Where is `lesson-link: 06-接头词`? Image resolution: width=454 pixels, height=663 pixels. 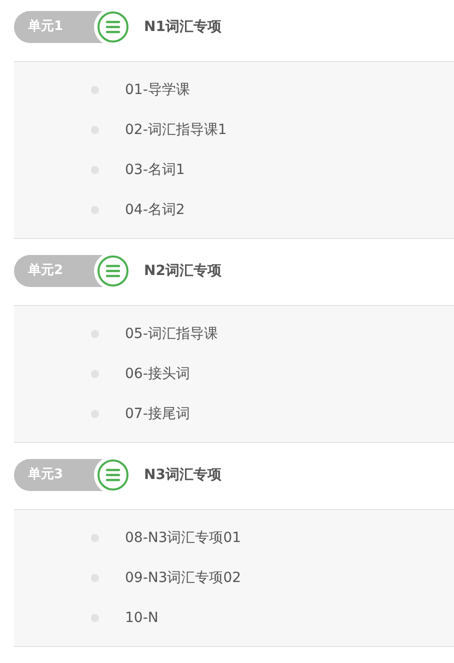 lesson-link: 06-接头词 is located at coordinates (157, 374).